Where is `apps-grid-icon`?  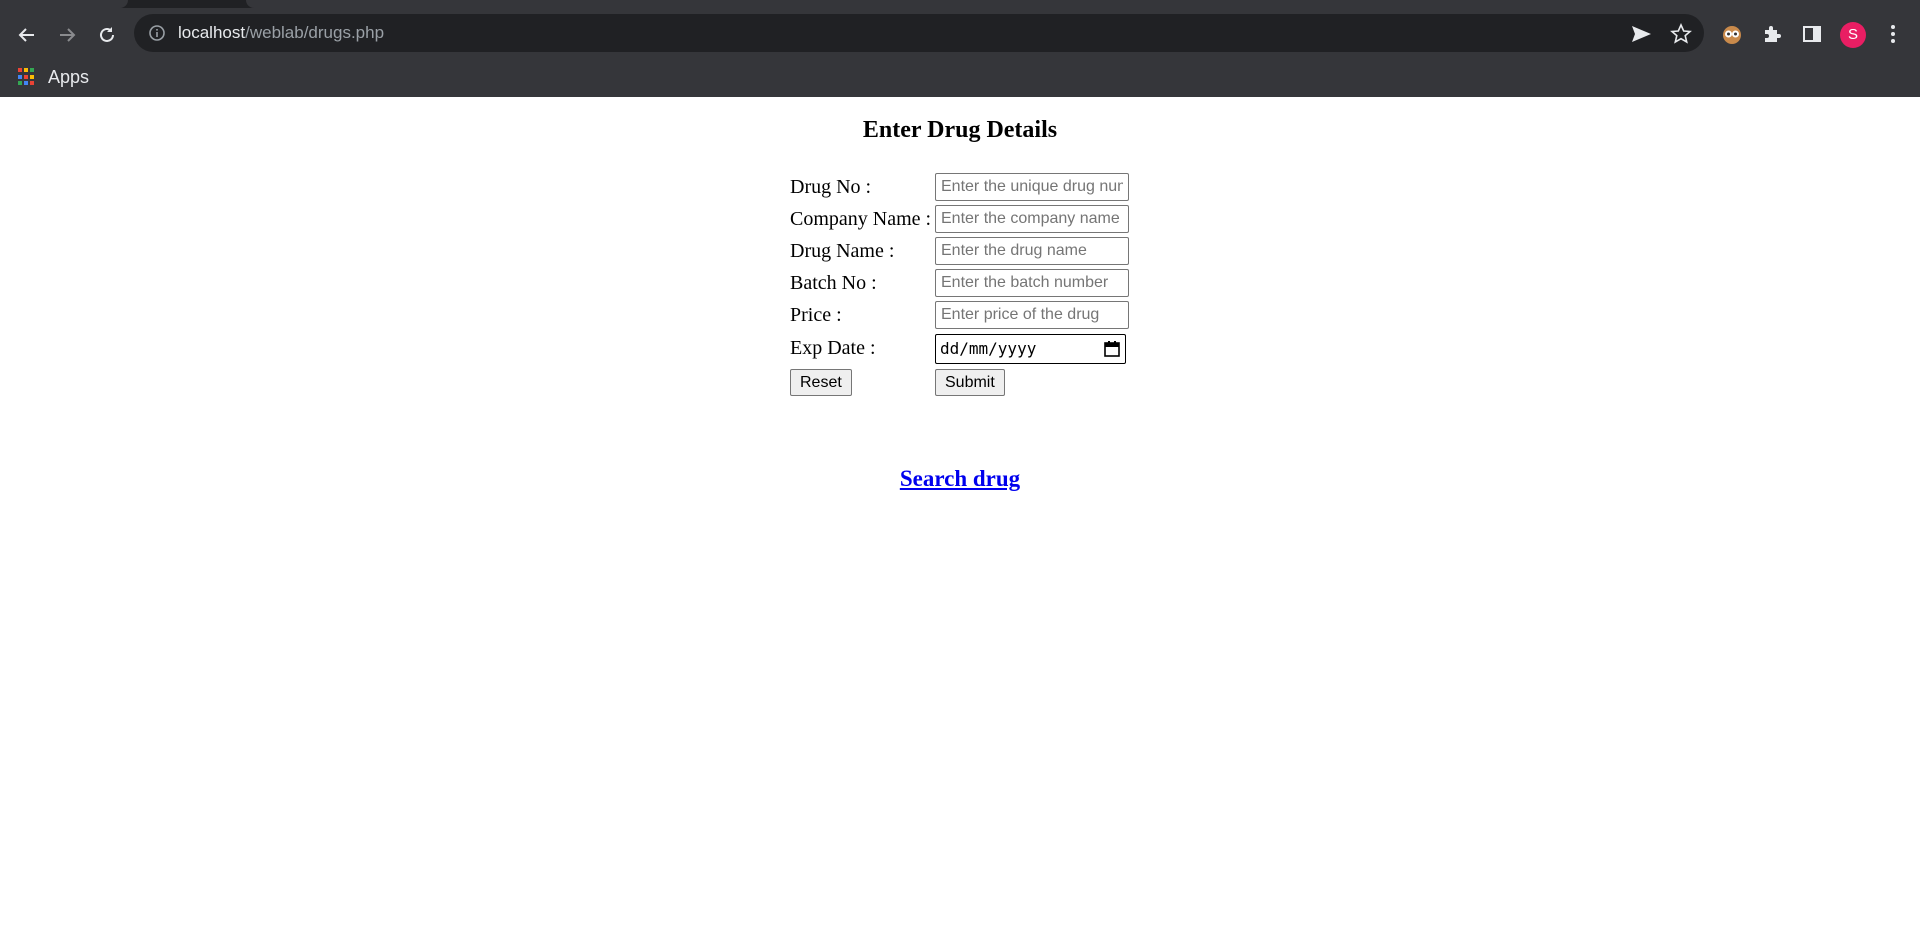
apps-grid-icon is located at coordinates (27, 77).